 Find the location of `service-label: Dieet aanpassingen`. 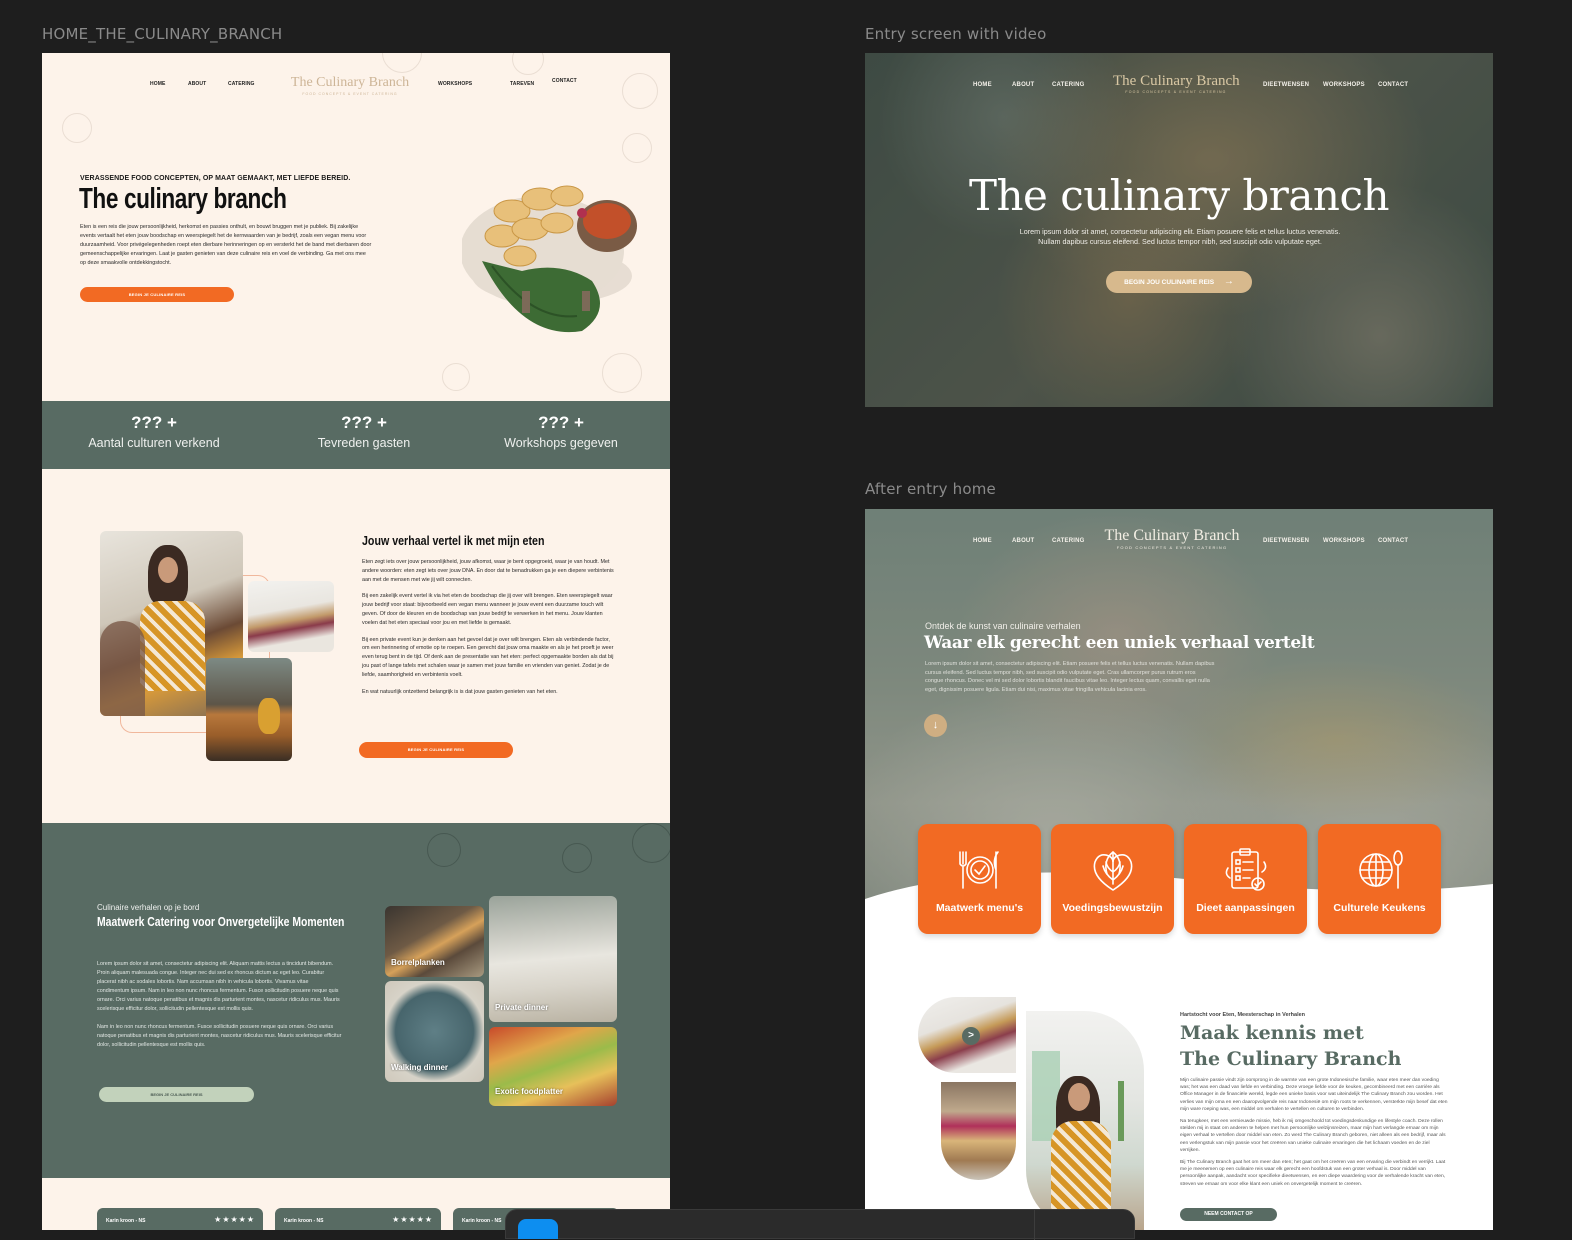

service-label: Dieet aanpassingen is located at coordinates (1245, 908).